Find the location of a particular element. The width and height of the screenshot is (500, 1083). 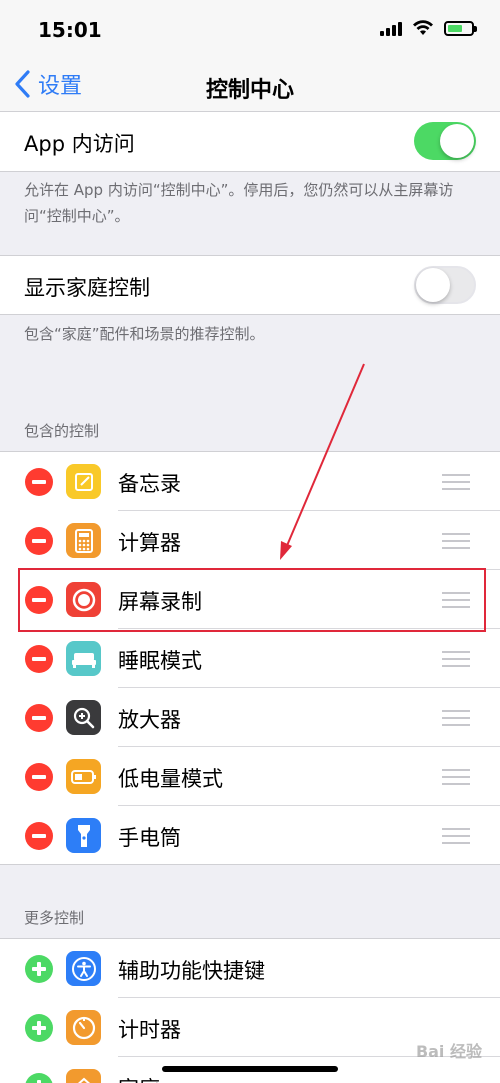

control-label: 辅助功能快捷键 is located at coordinates (191, 971).